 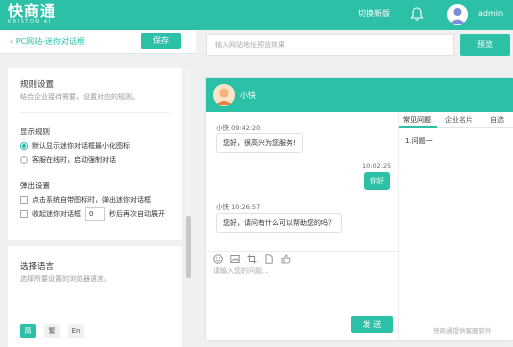 I want to click on collapse-prefix: 收起迷你对话框, so click(x=56, y=214).